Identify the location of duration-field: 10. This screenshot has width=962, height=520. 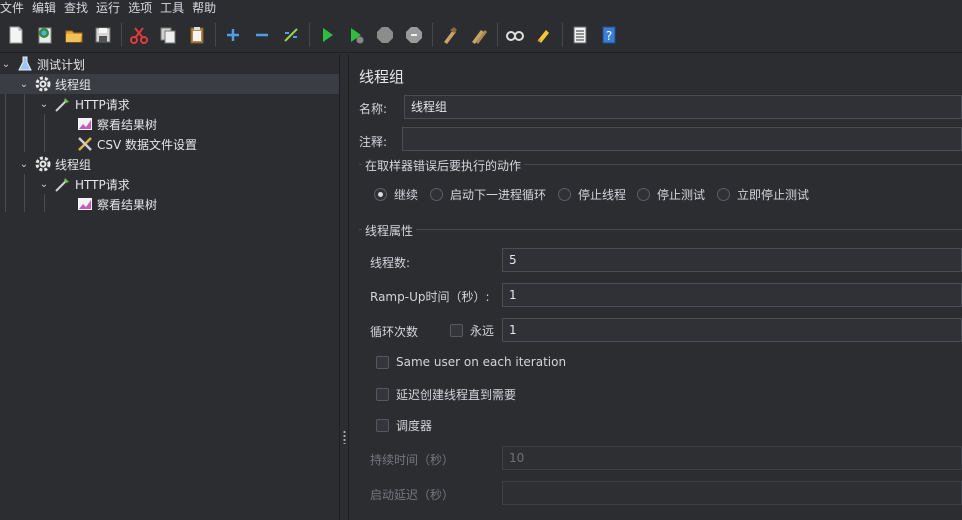
(732, 458).